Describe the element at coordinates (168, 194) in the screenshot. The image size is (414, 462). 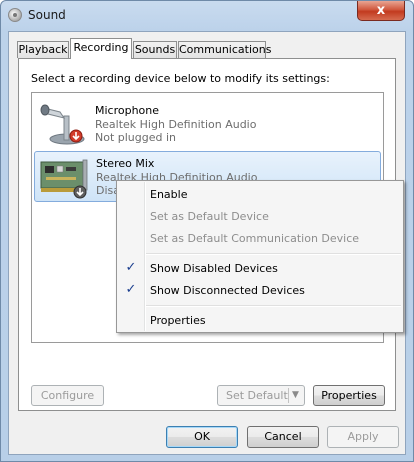
I see `menu-item-enable: Enable` at that location.